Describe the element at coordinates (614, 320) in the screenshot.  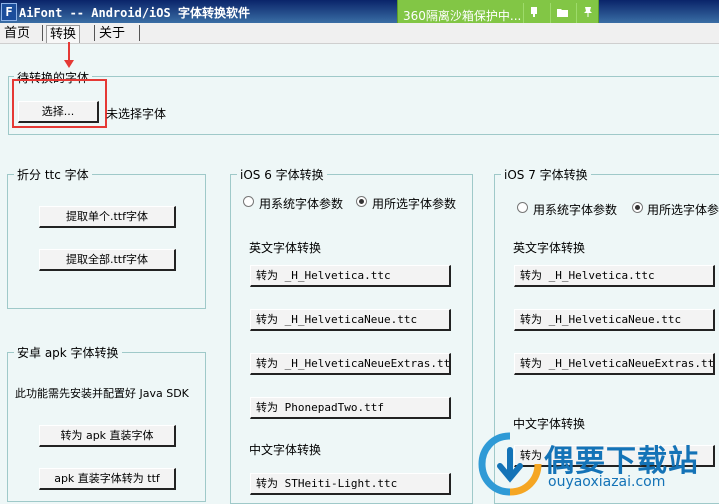
I see `ios7-helvetica-neue-button: 转为 _H_HelveticaNeue.ttc` at that location.